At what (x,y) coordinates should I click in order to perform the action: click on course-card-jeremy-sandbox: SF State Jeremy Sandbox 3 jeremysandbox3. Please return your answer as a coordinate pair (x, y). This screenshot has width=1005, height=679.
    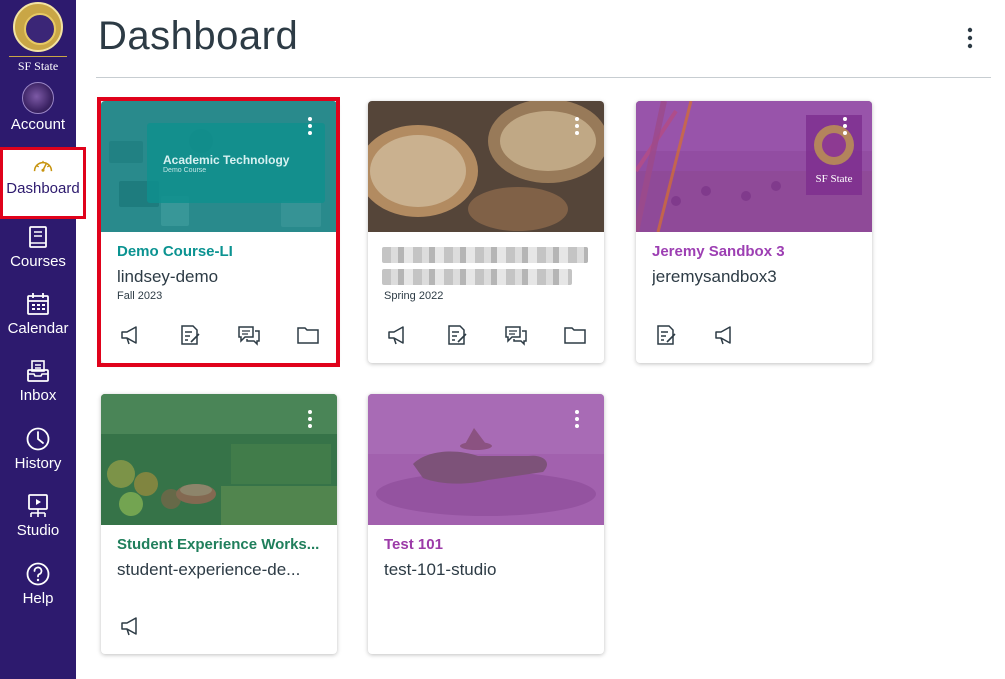
    Looking at the image, I should click on (754, 232).